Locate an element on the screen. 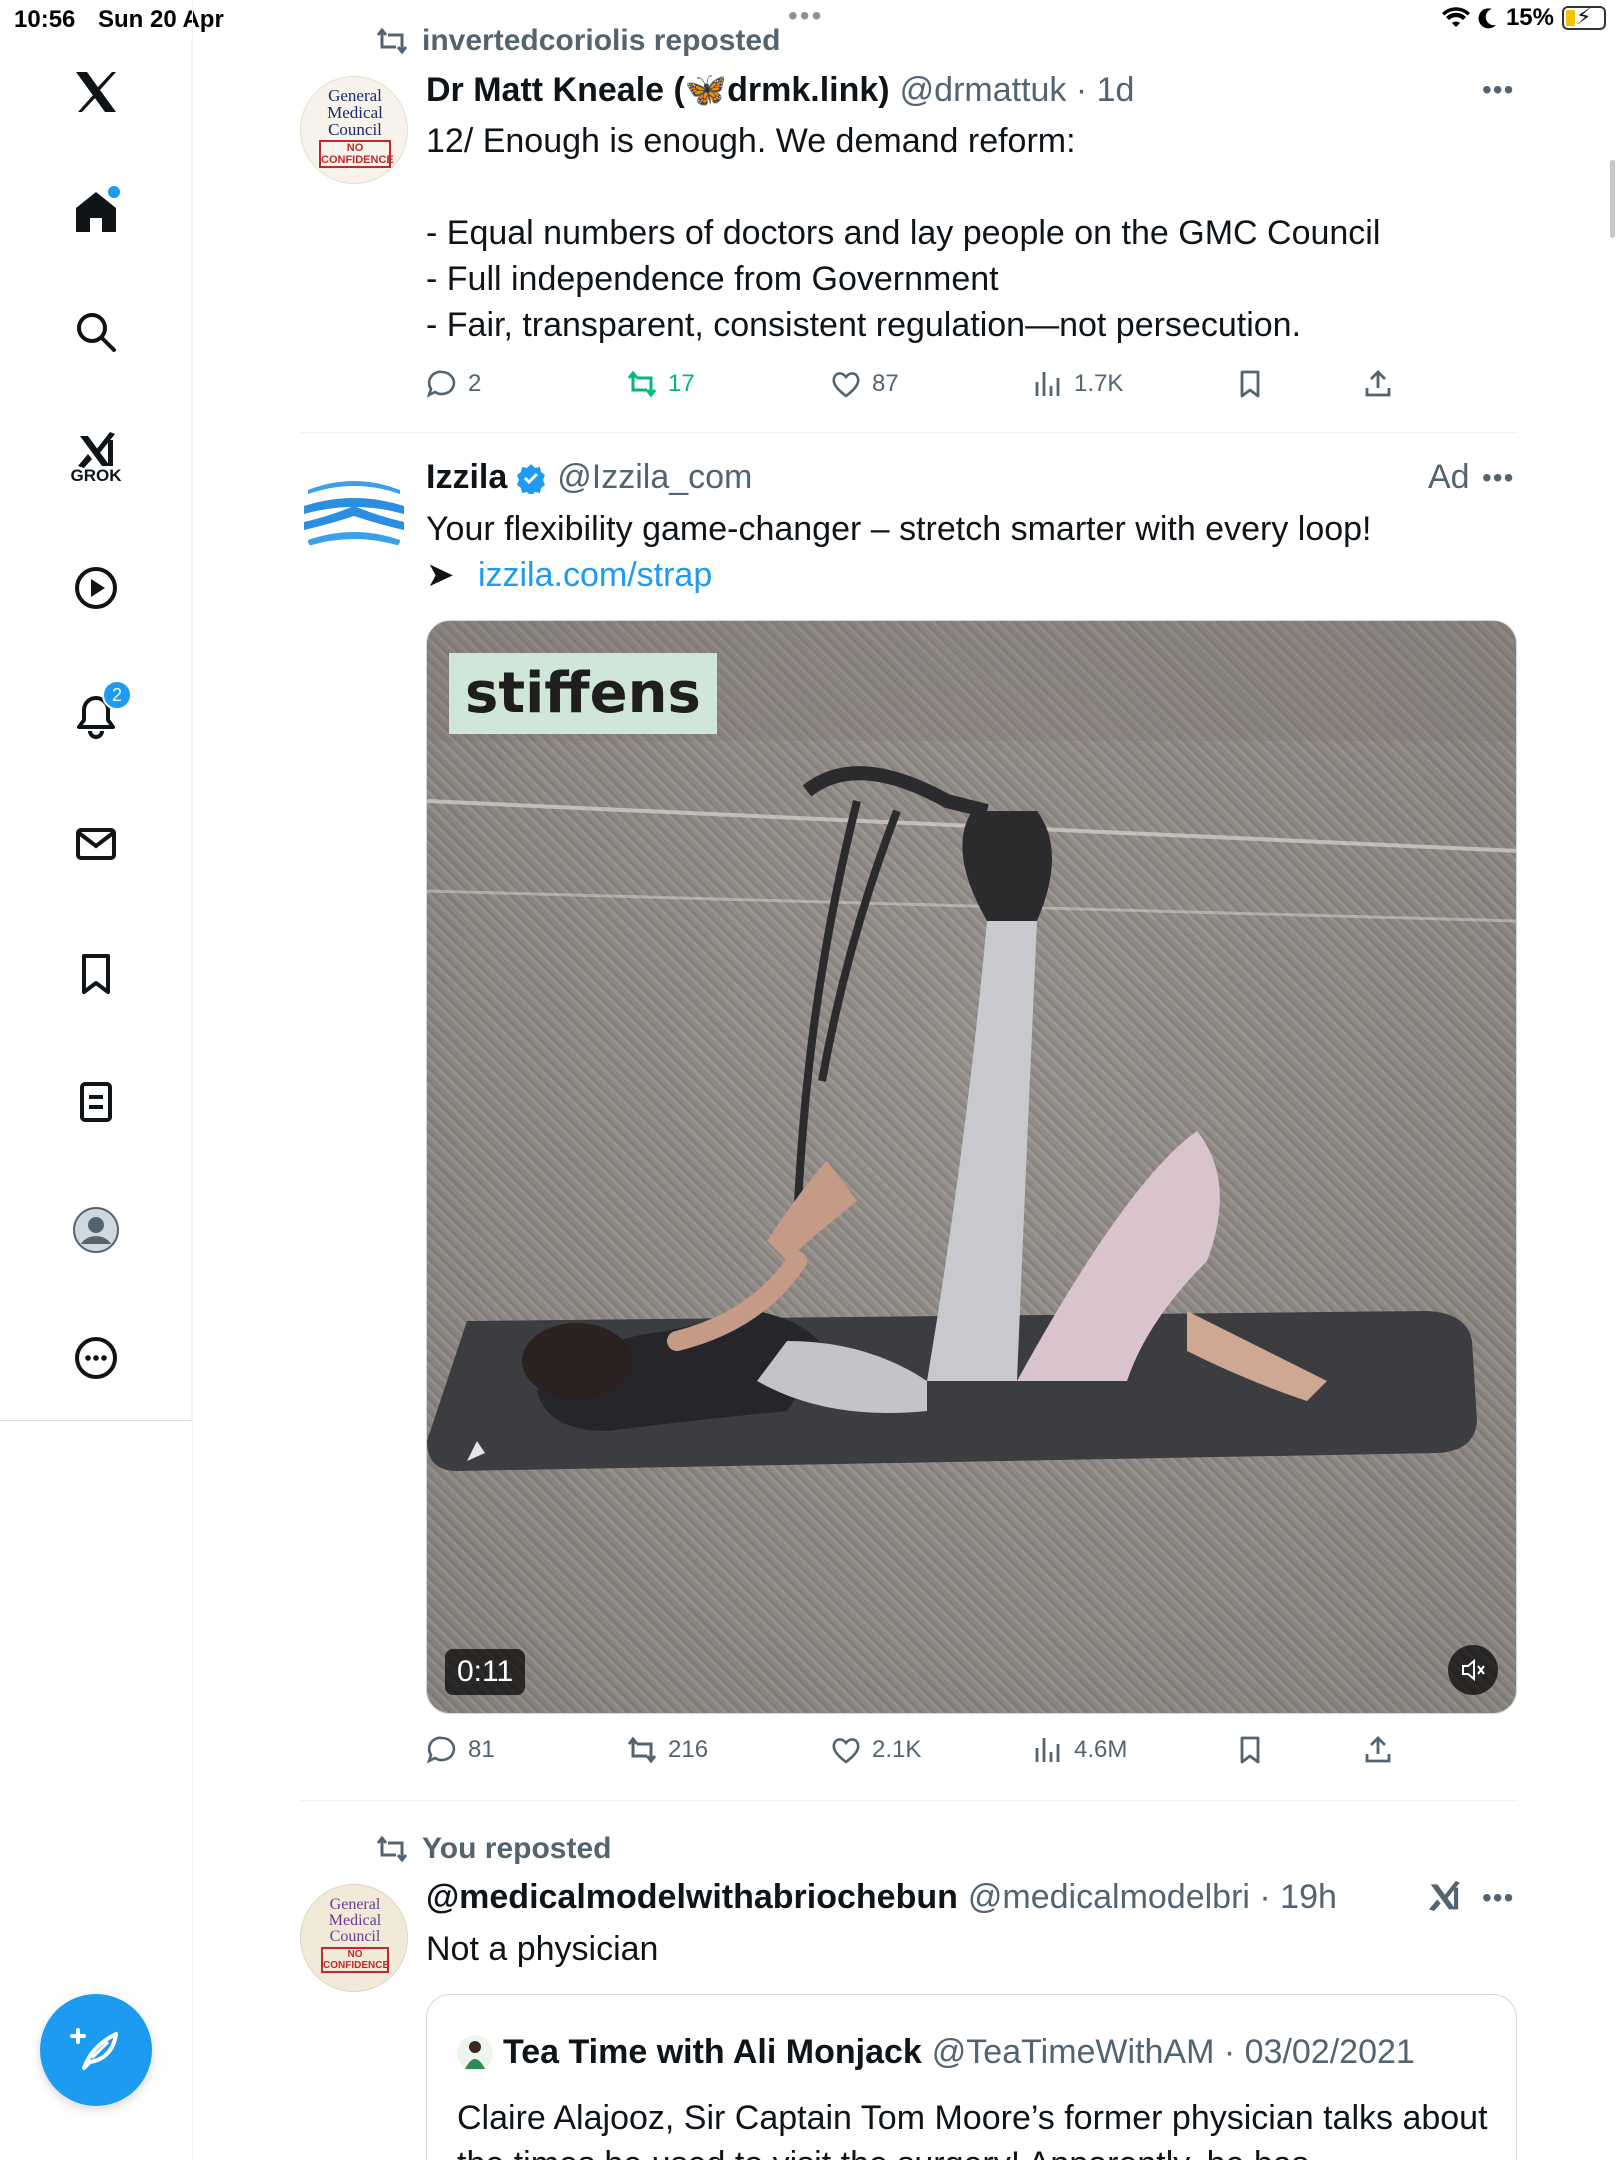 The image size is (1620, 2160). nav-search is located at coordinates (96, 332).